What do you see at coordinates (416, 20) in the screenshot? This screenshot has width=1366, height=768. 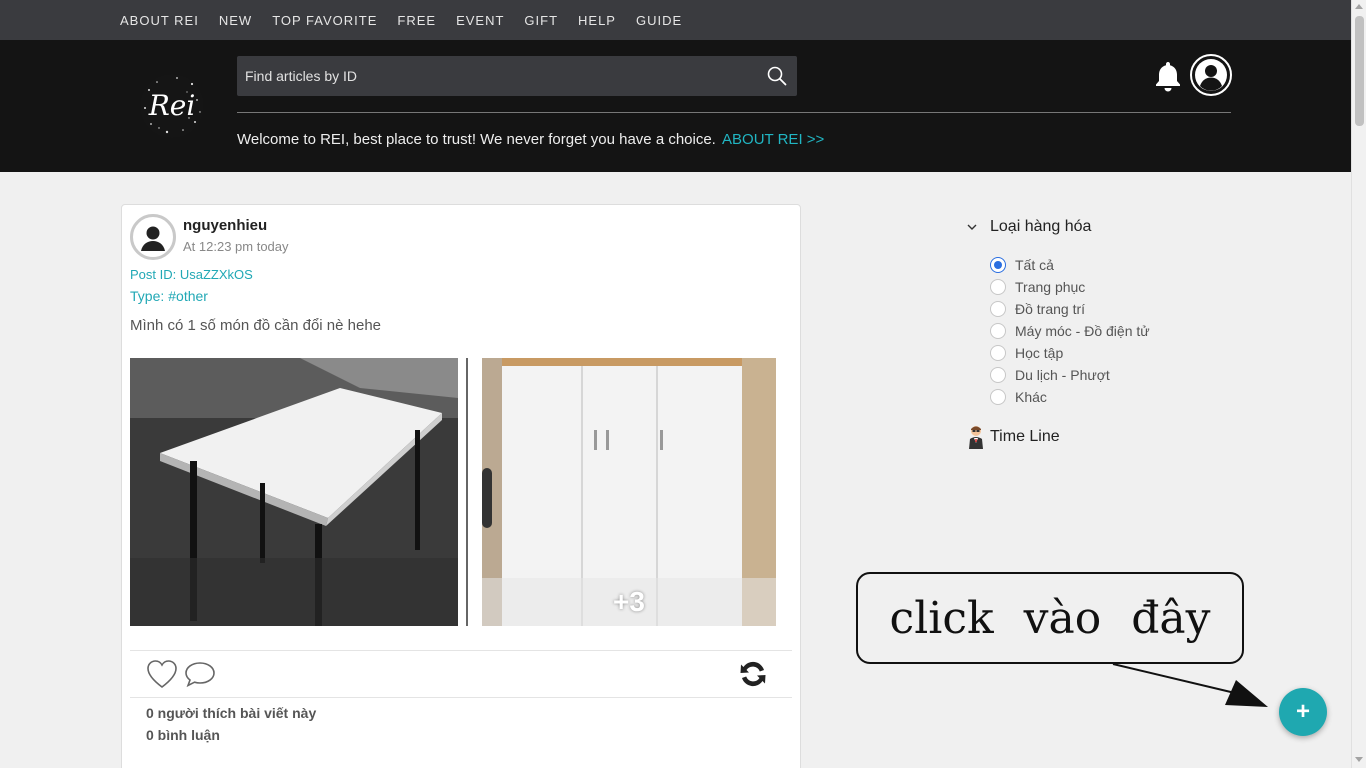 I see `nav-item-free: FREE` at bounding box center [416, 20].